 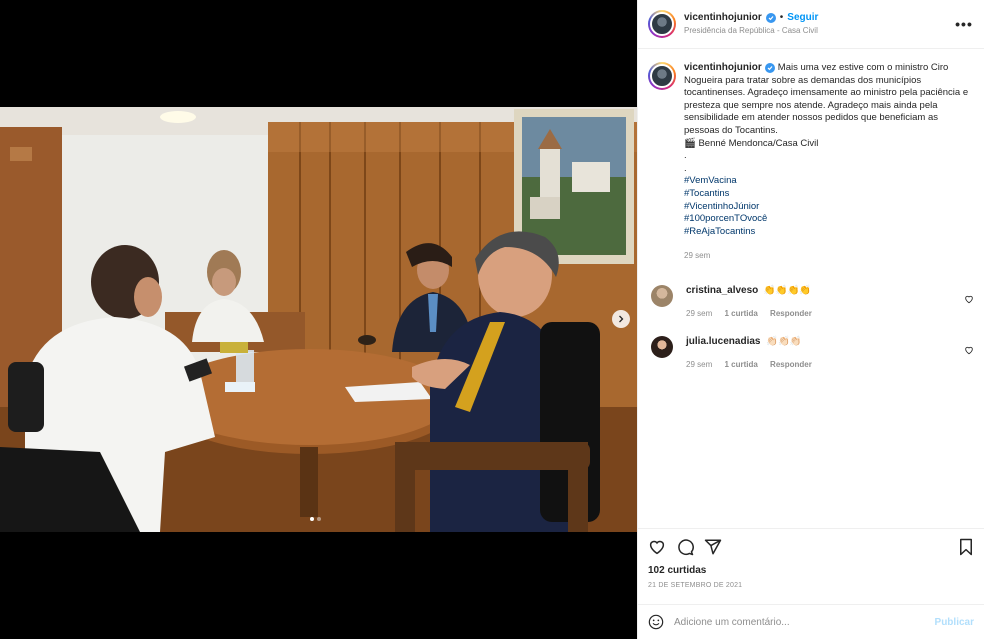 What do you see at coordinates (784, 342) in the screenshot?
I see `comment-text: 👏🏻👏🏻👏🏻` at bounding box center [784, 342].